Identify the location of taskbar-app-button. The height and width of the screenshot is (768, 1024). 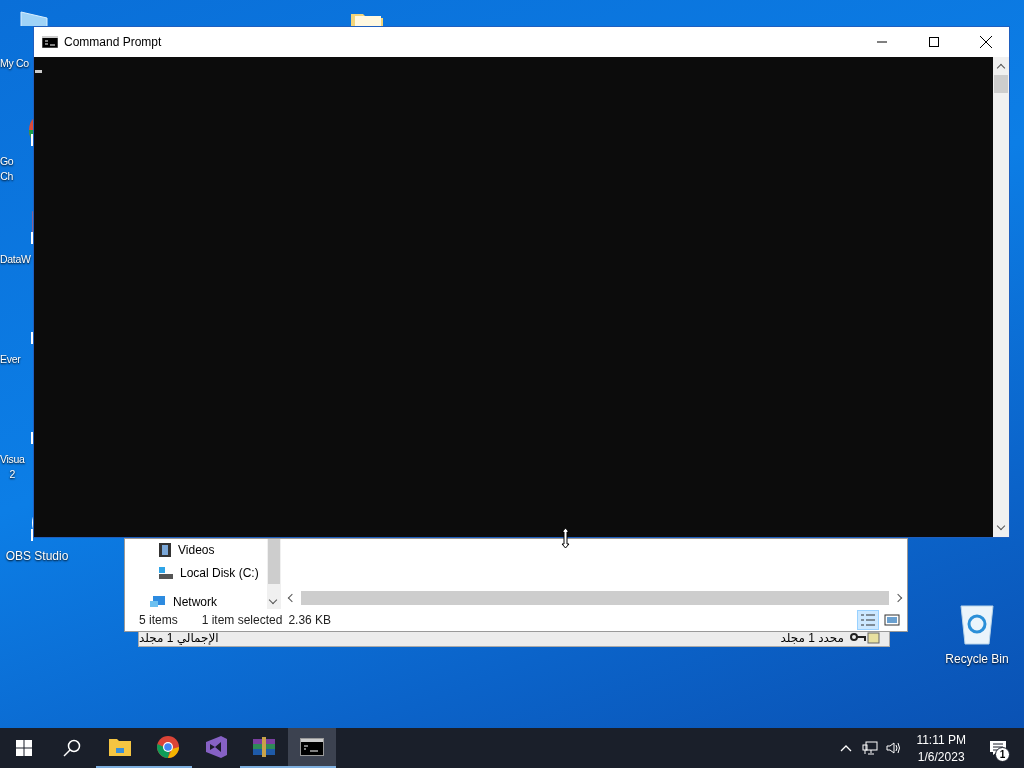
(312, 748).